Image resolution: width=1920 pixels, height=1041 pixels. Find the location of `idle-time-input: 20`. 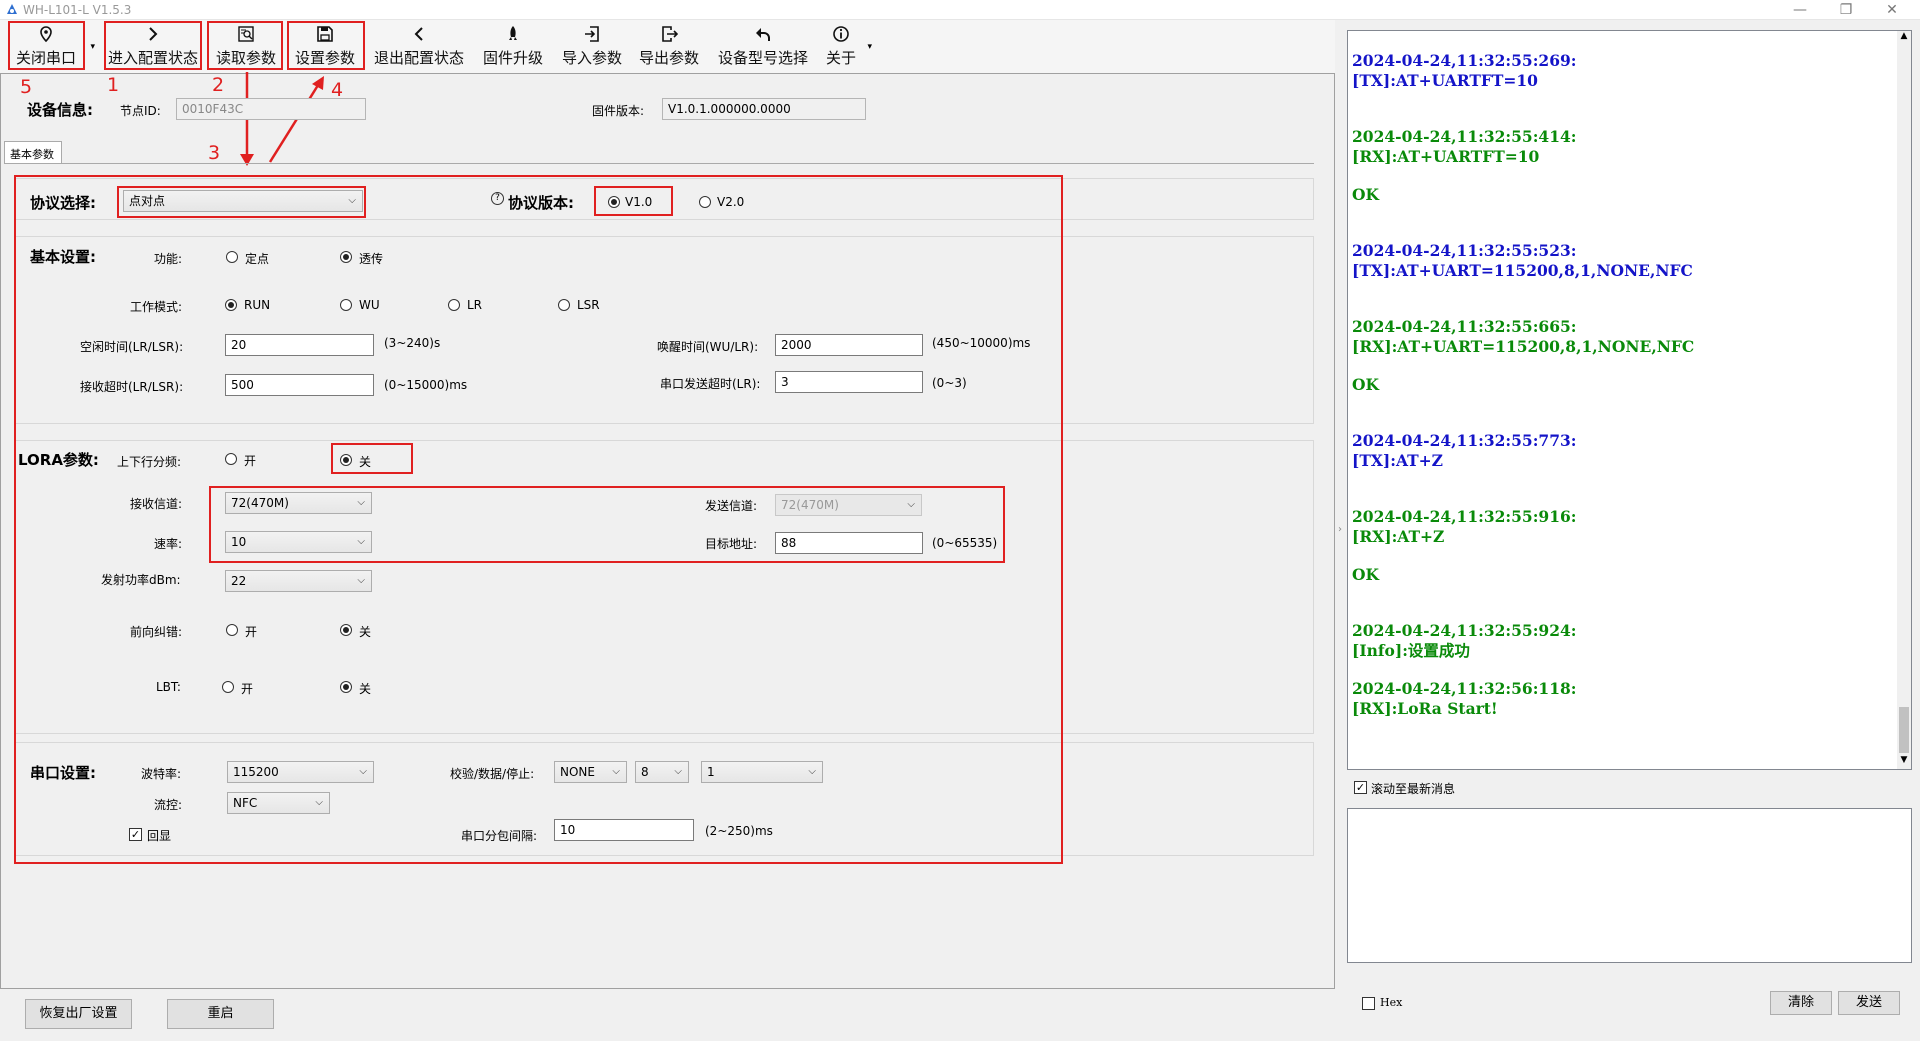

idle-time-input: 20 is located at coordinates (299, 345).